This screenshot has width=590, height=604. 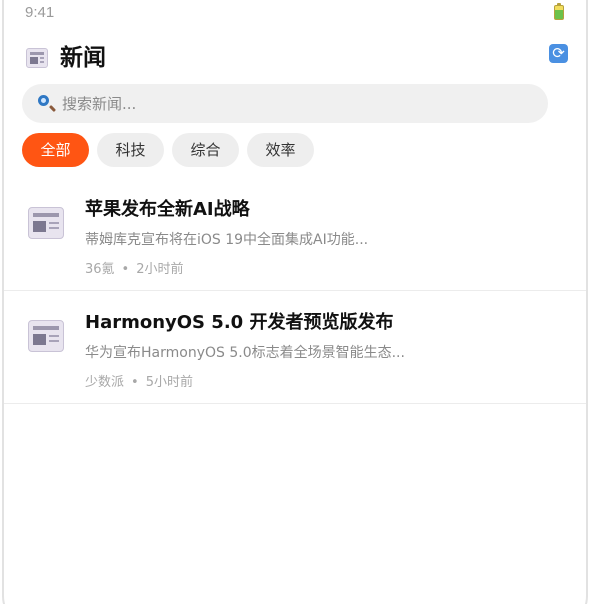 What do you see at coordinates (169, 382) in the screenshot?
I see `news-time: 5小时前` at bounding box center [169, 382].